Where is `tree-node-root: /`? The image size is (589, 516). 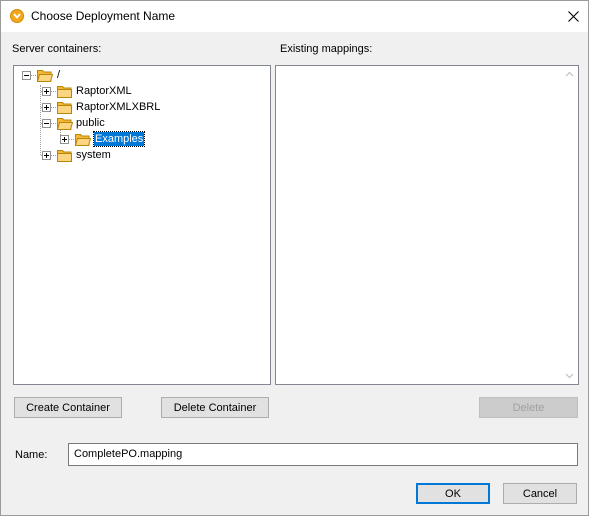 tree-node-root: / is located at coordinates (114, 75).